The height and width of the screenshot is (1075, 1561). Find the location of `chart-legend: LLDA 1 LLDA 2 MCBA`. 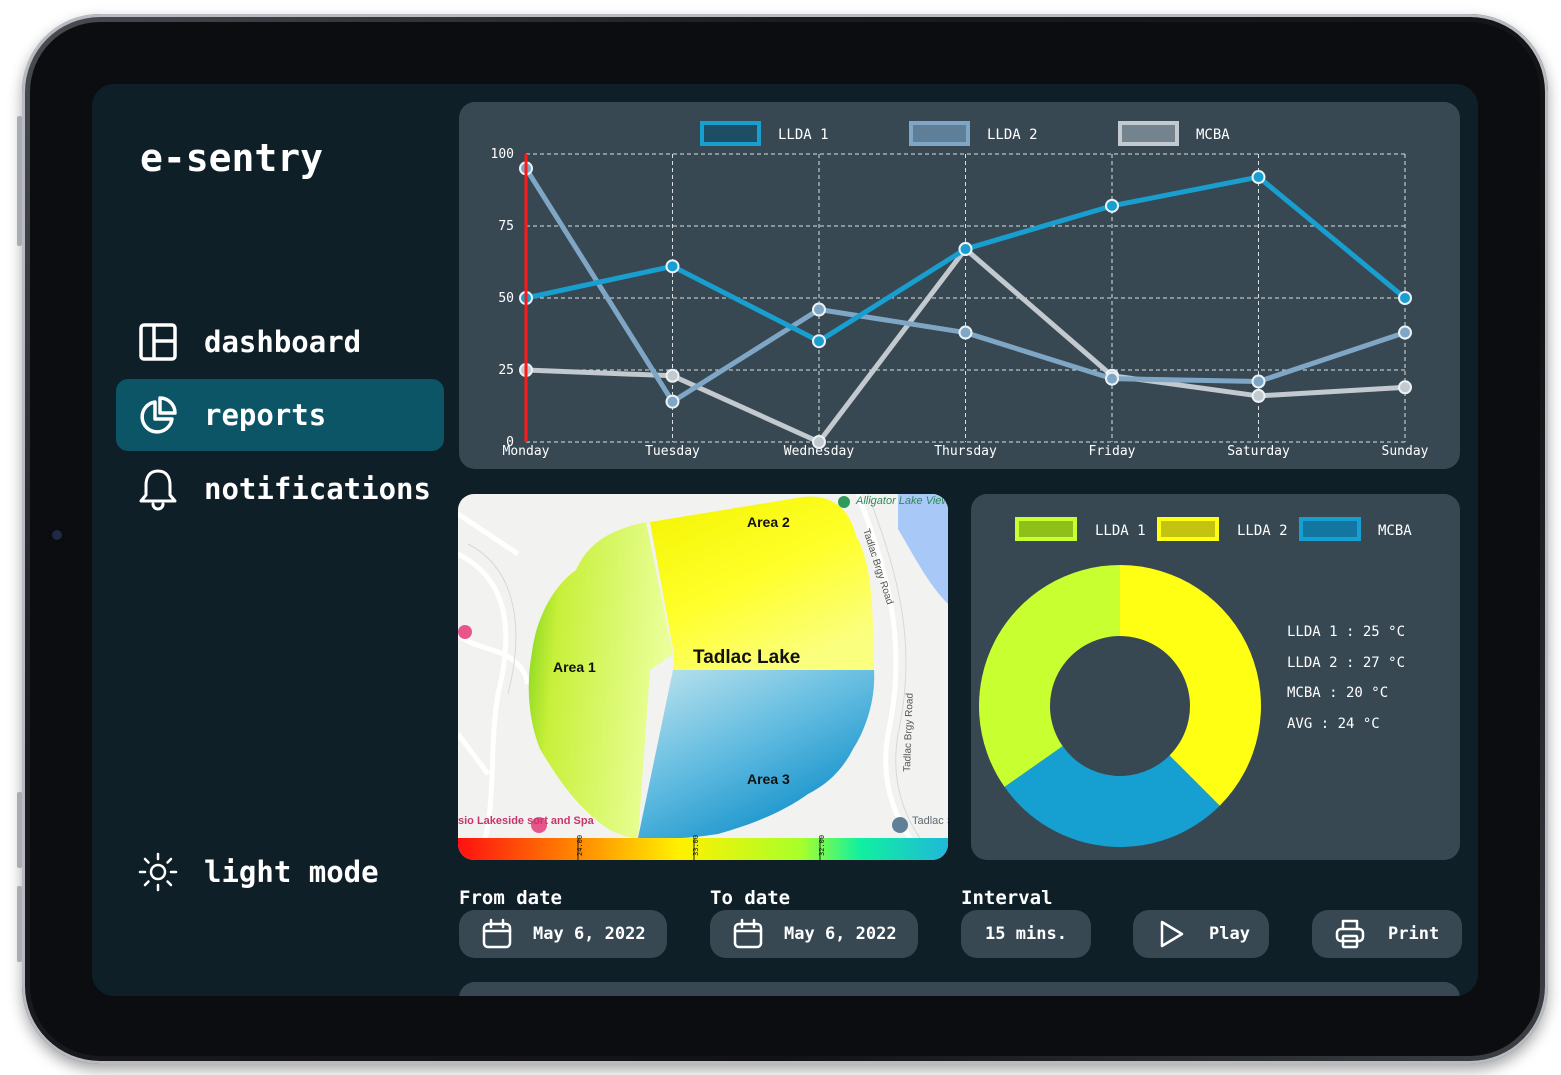

chart-legend: LLDA 1 LLDA 2 MCBA is located at coordinates (965, 133).